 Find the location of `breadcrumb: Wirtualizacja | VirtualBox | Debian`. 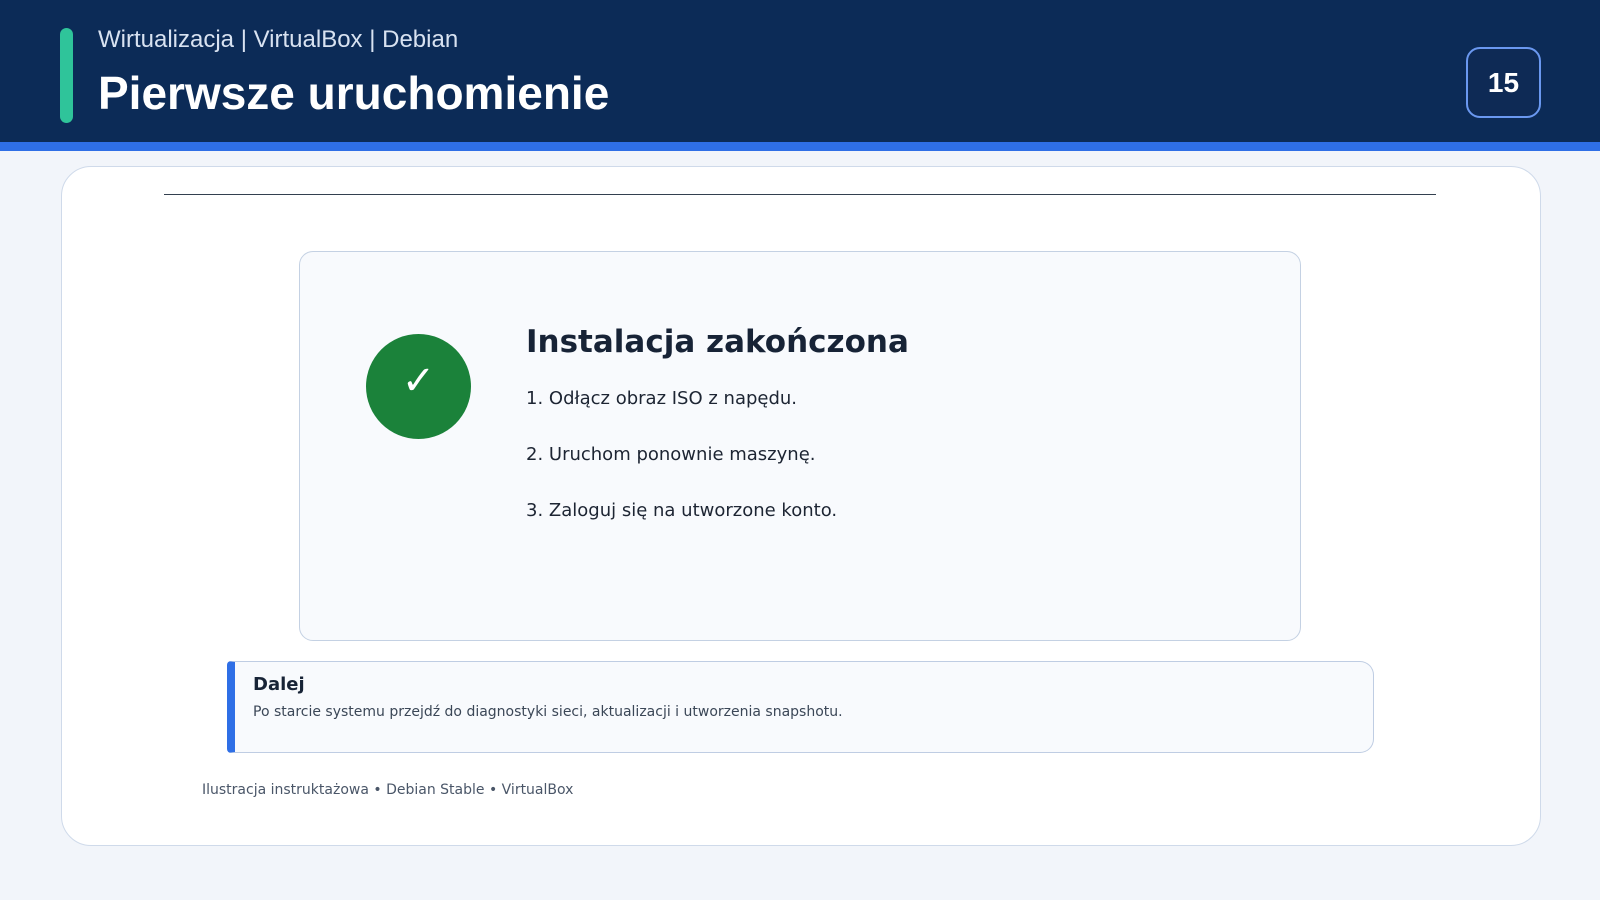

breadcrumb: Wirtualizacja | VirtualBox | Debian is located at coordinates (278, 39).